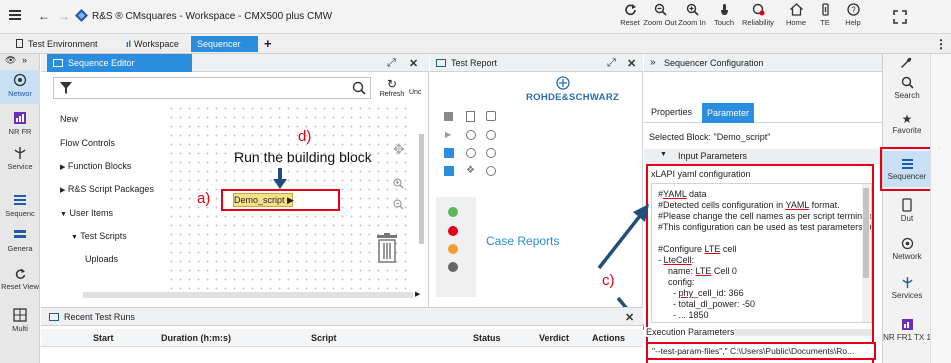 The height and width of the screenshot is (363, 951). I want to click on reliability-label: Reliability, so click(758, 22).